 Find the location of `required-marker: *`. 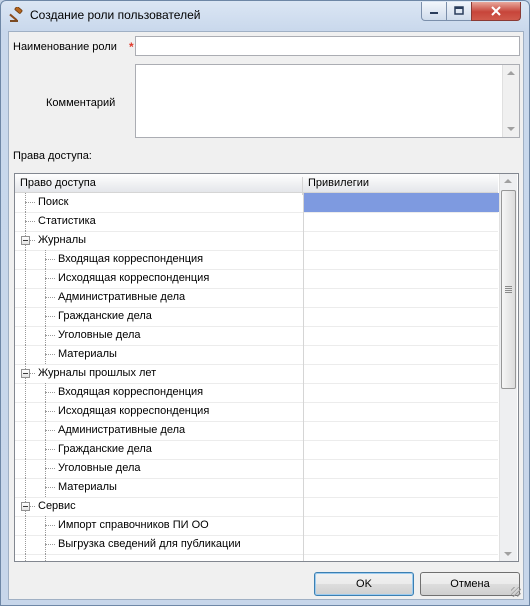

required-marker: * is located at coordinates (131, 47).